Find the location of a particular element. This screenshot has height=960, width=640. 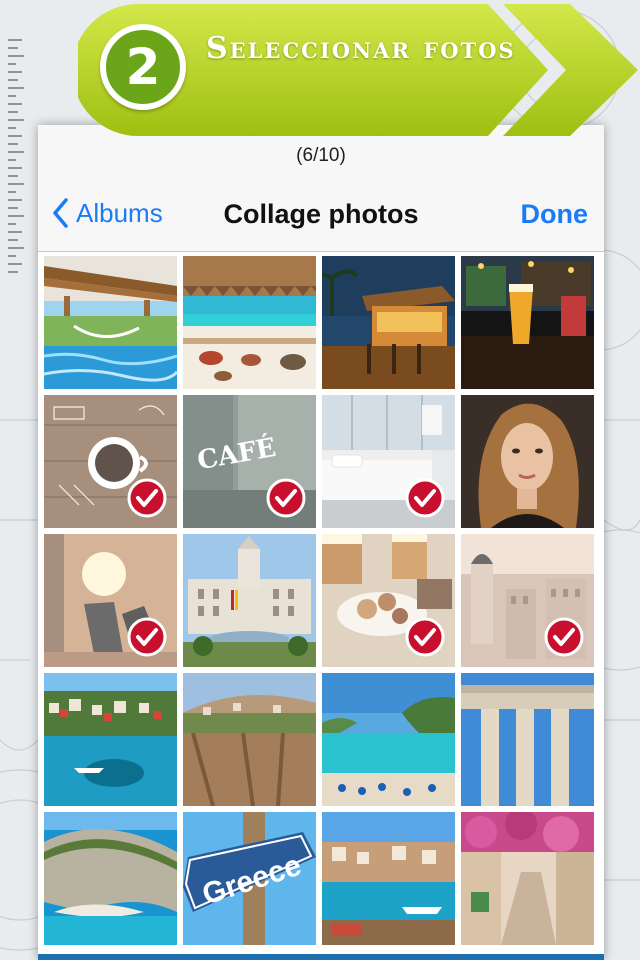

flower-street-image is located at coordinates (527, 878).